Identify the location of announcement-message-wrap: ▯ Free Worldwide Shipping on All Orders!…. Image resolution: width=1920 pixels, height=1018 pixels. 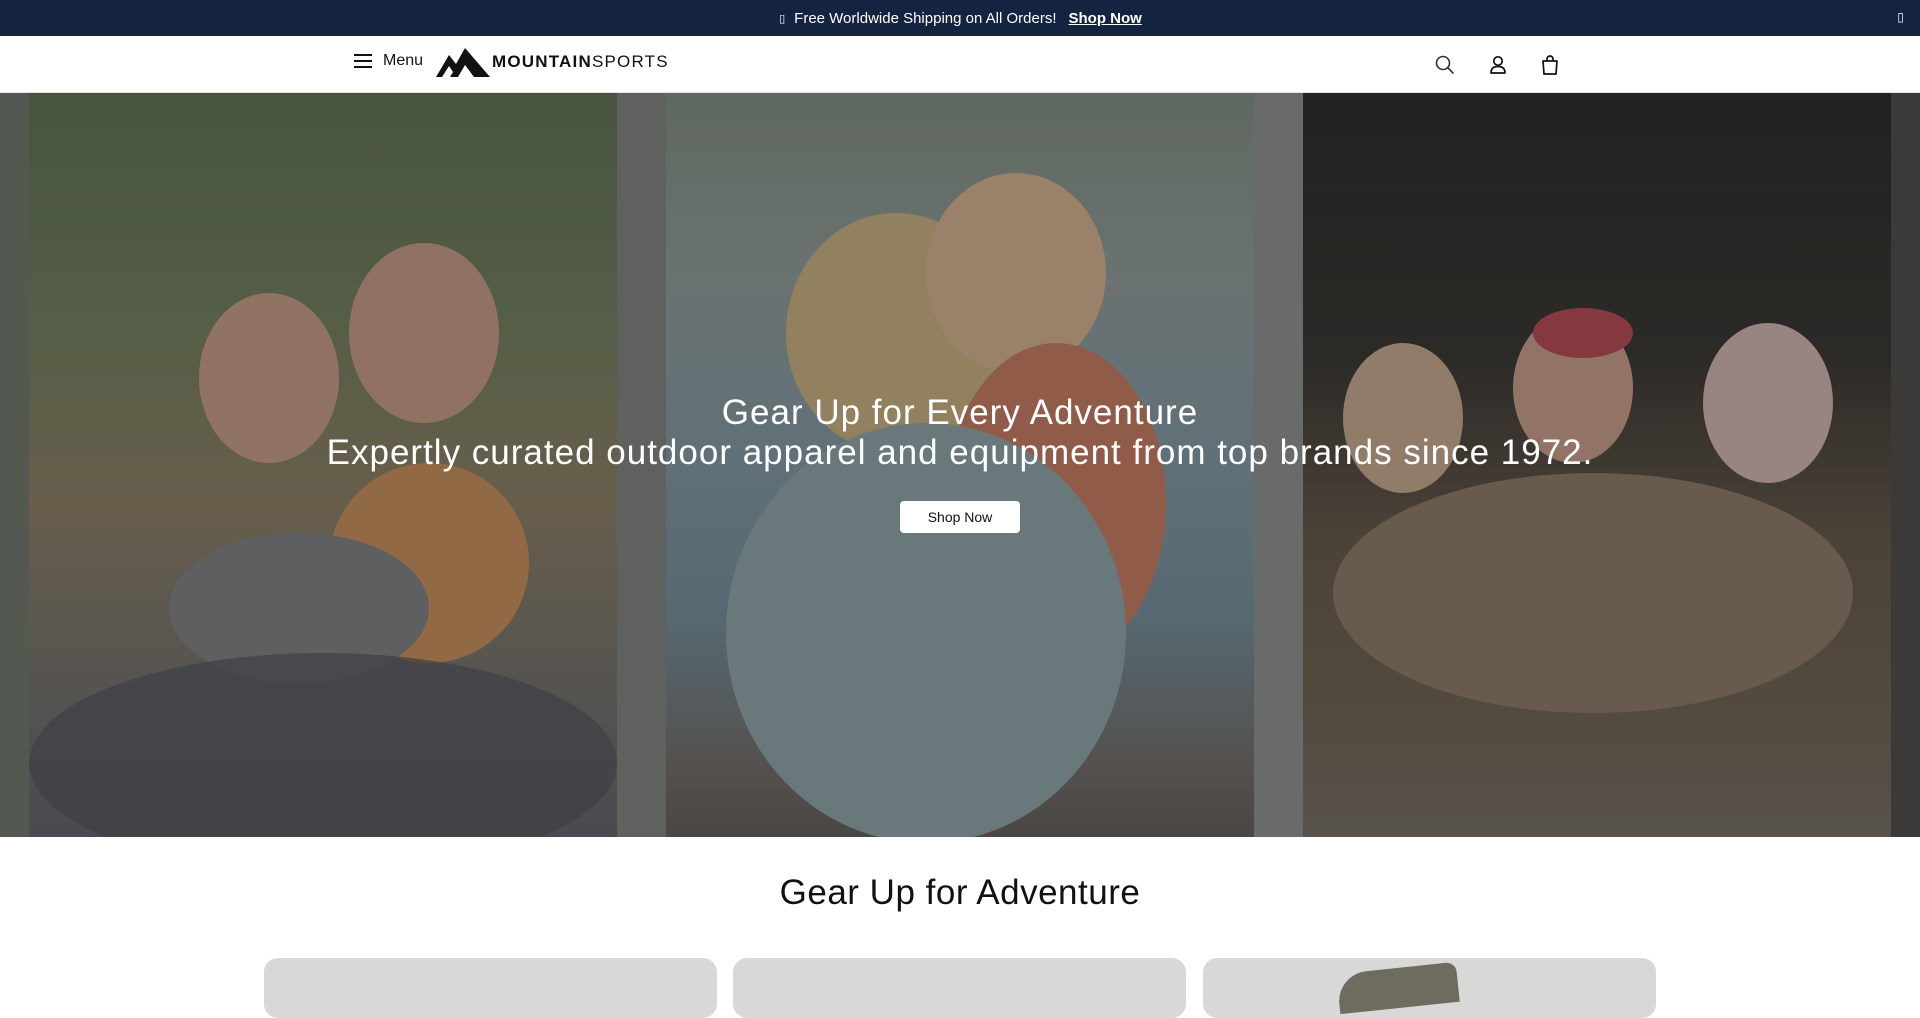
(960, 18).